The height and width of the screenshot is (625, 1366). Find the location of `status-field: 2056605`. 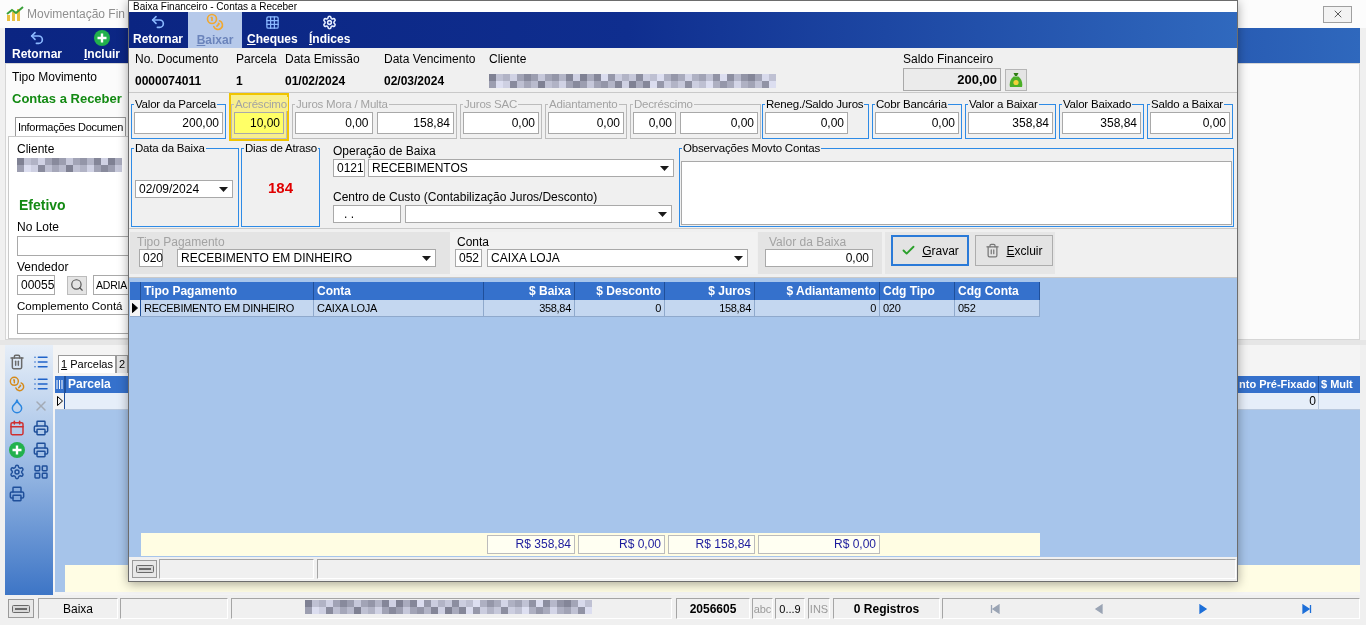

status-field: 2056605 is located at coordinates (713, 608).